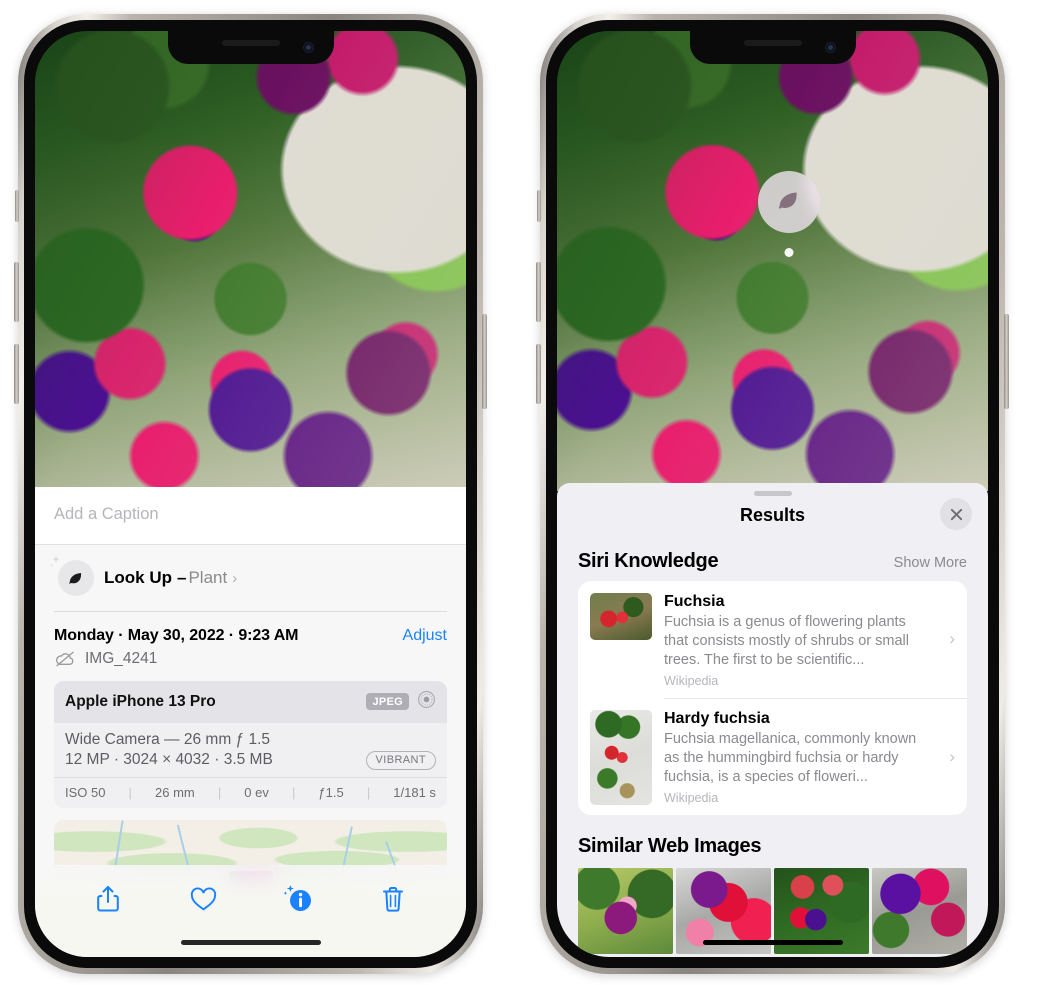 The image size is (1055, 985). What do you see at coordinates (85, 792) in the screenshot?
I see `exif-stat-iso: ISO 50` at bounding box center [85, 792].